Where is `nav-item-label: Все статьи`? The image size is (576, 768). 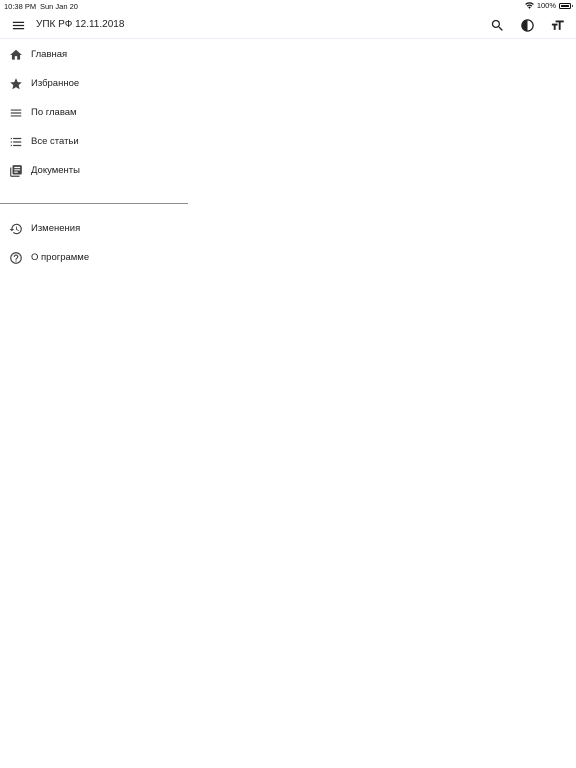 nav-item-label: Все статьи is located at coordinates (55, 141).